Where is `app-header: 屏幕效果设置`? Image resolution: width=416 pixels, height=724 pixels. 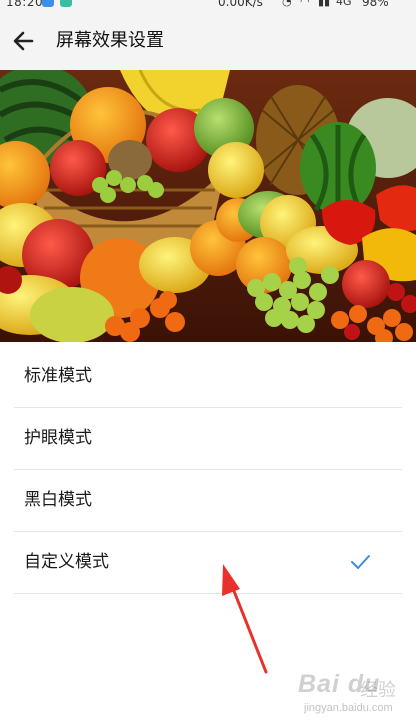 app-header: 屏幕效果设置 is located at coordinates (208, 42).